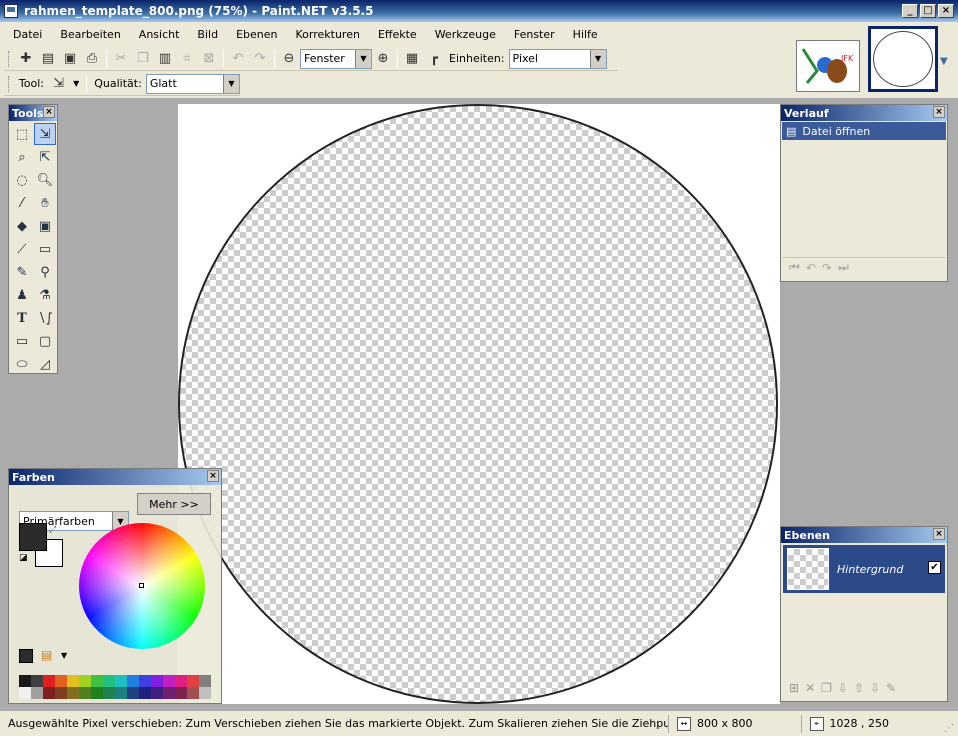  I want to click on color-picker-icon: ⚲, so click(45, 272).